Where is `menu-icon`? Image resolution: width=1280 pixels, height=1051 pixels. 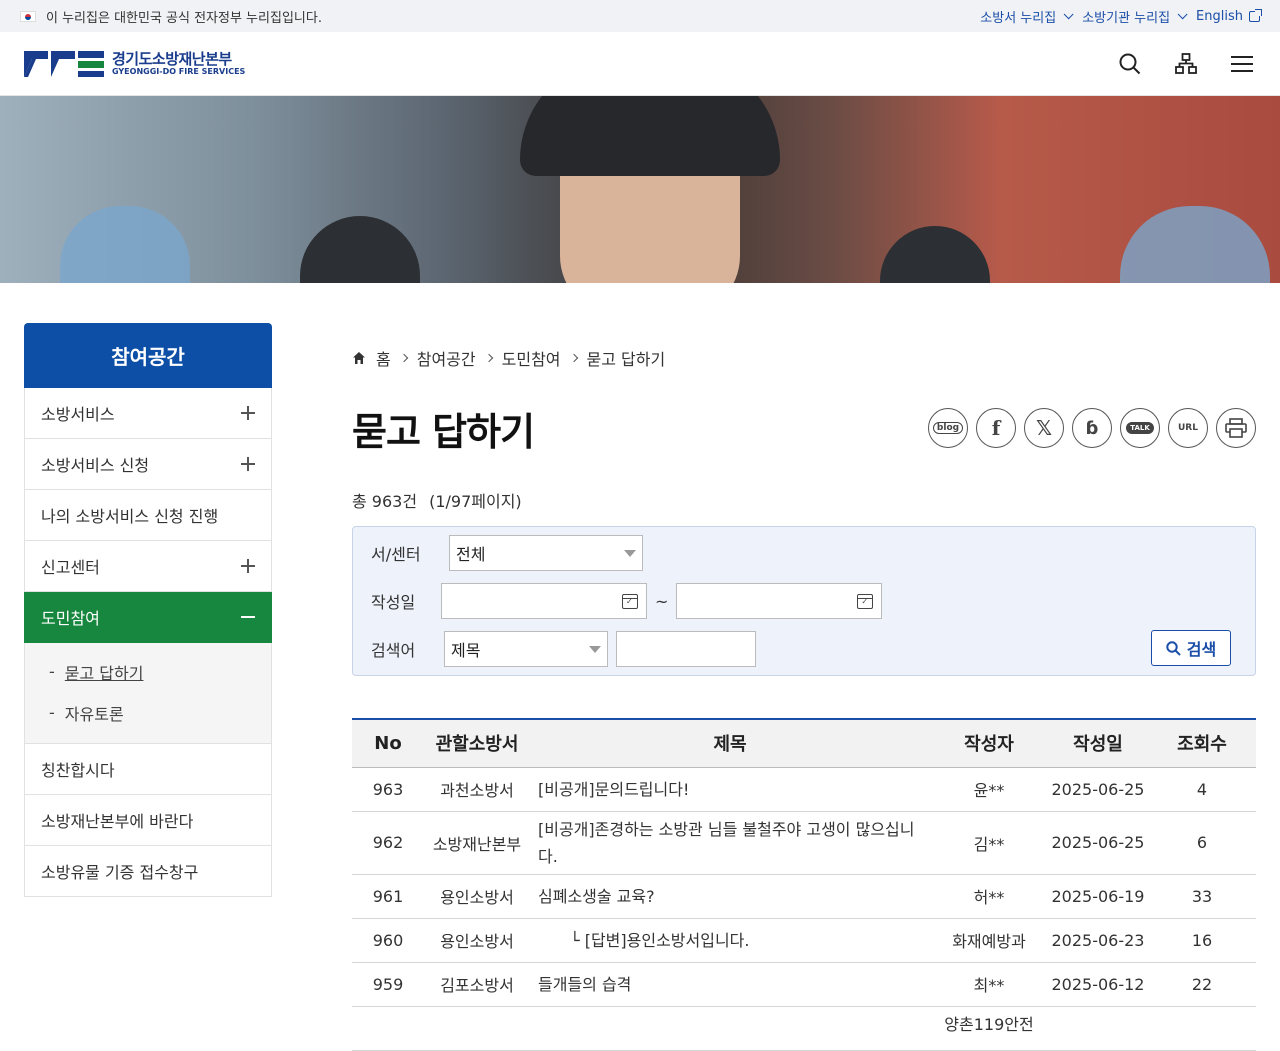
menu-icon is located at coordinates (1242, 64).